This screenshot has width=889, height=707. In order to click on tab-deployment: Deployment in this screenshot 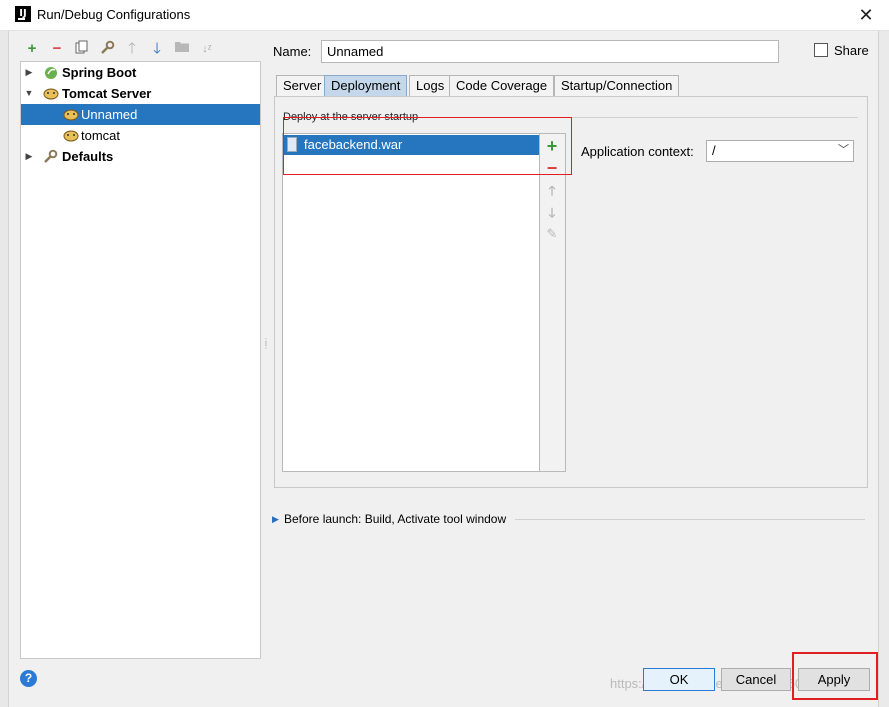, I will do `click(366, 86)`.